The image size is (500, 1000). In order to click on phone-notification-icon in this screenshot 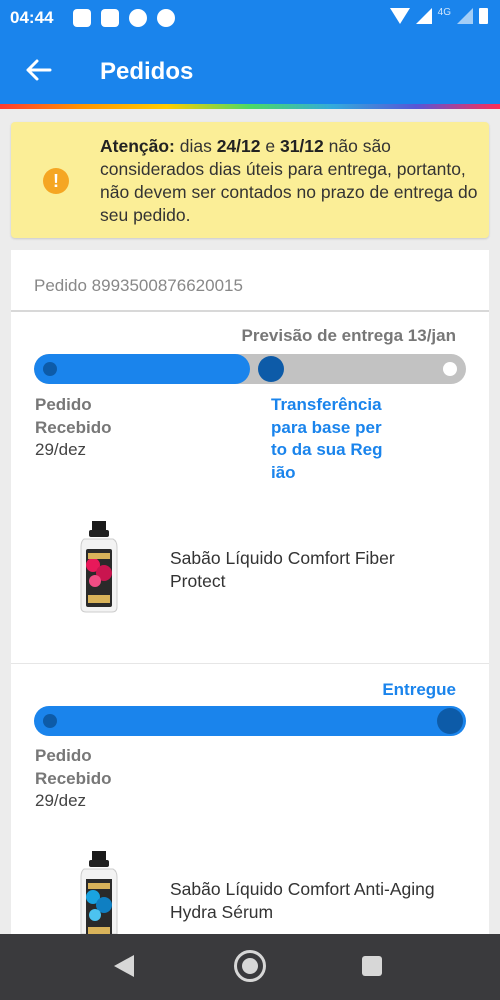, I will do `click(138, 18)`.